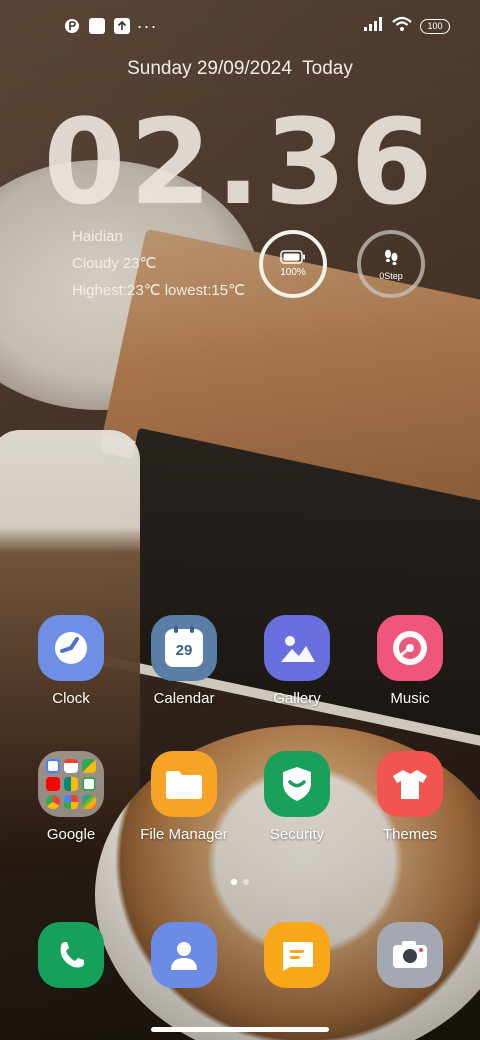  What do you see at coordinates (89, 784) in the screenshot?
I see `files-icon` at bounding box center [89, 784].